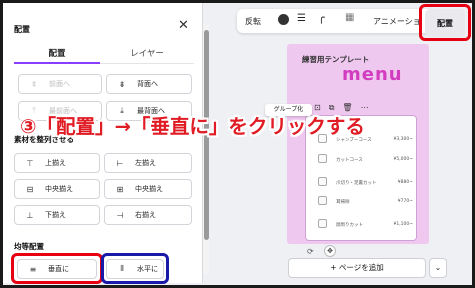  Describe the element at coordinates (310, 251) in the screenshot. I see `rotate-icon: ⟳` at that location.